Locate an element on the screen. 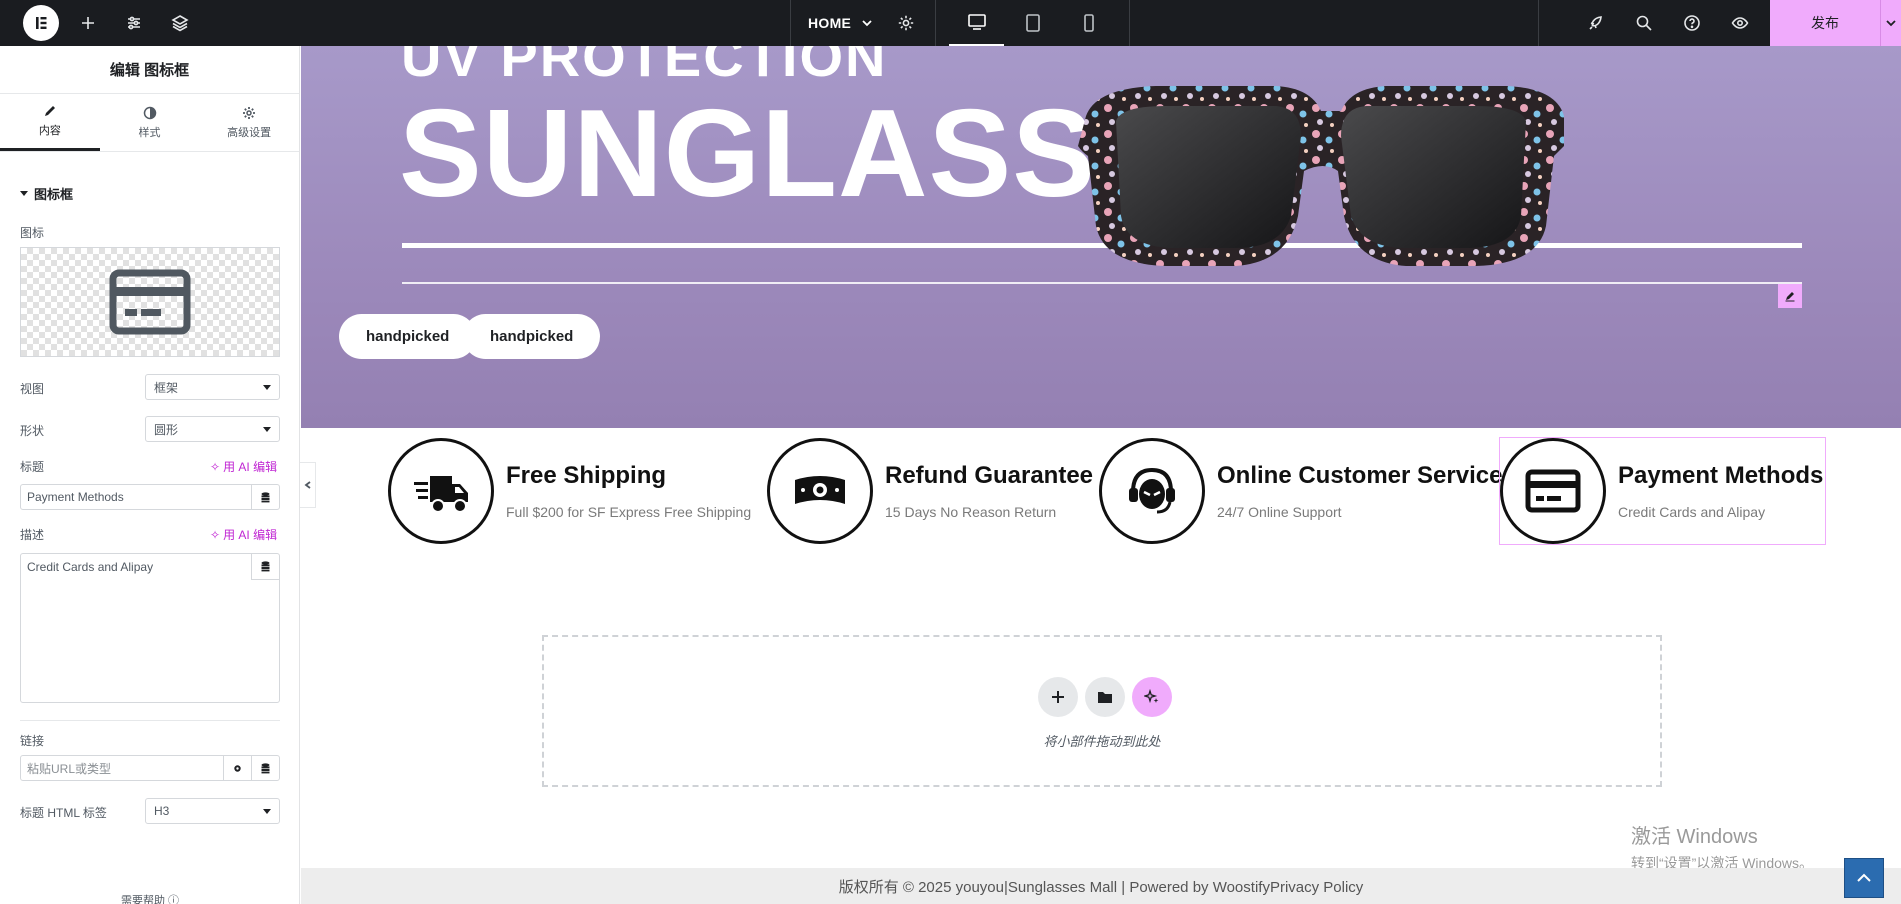 The height and width of the screenshot is (904, 1901). shape-select-value: 圆形 is located at coordinates (166, 429).